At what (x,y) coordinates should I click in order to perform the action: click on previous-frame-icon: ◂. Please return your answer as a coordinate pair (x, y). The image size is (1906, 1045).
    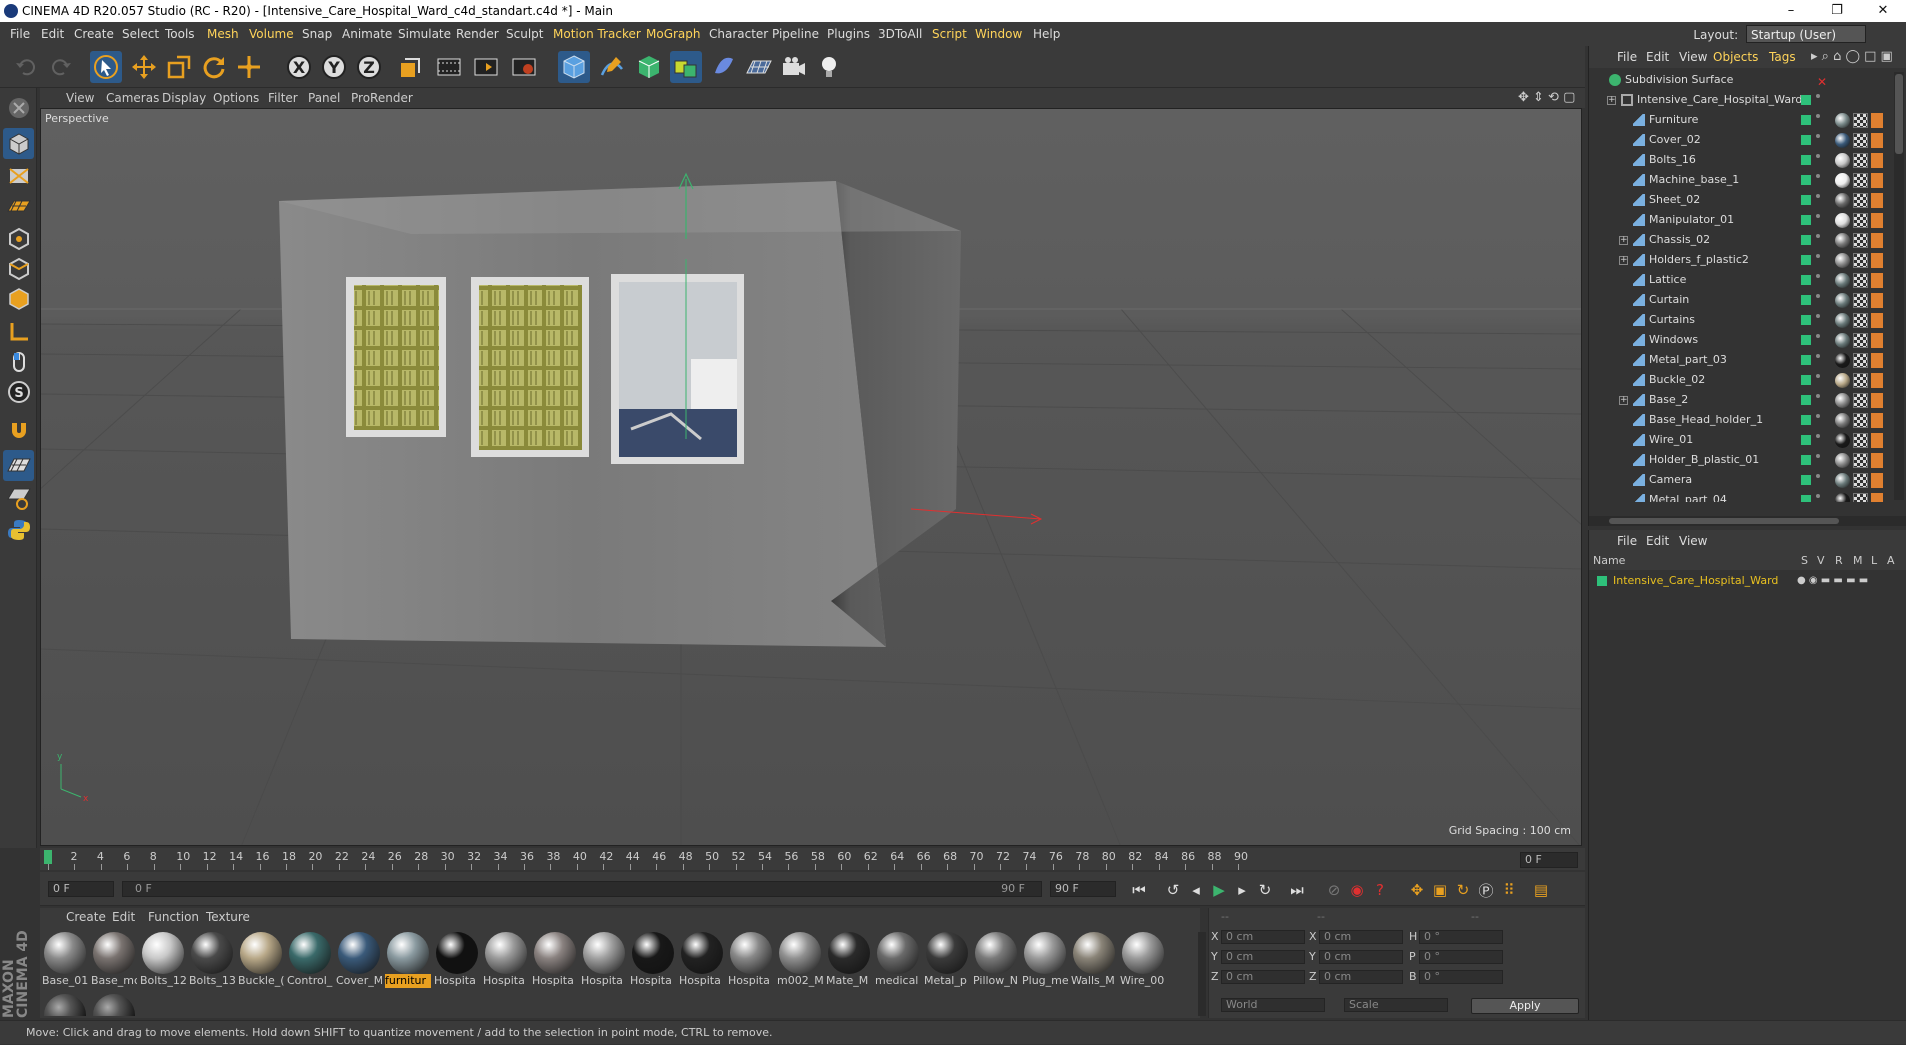
    Looking at the image, I should click on (1196, 890).